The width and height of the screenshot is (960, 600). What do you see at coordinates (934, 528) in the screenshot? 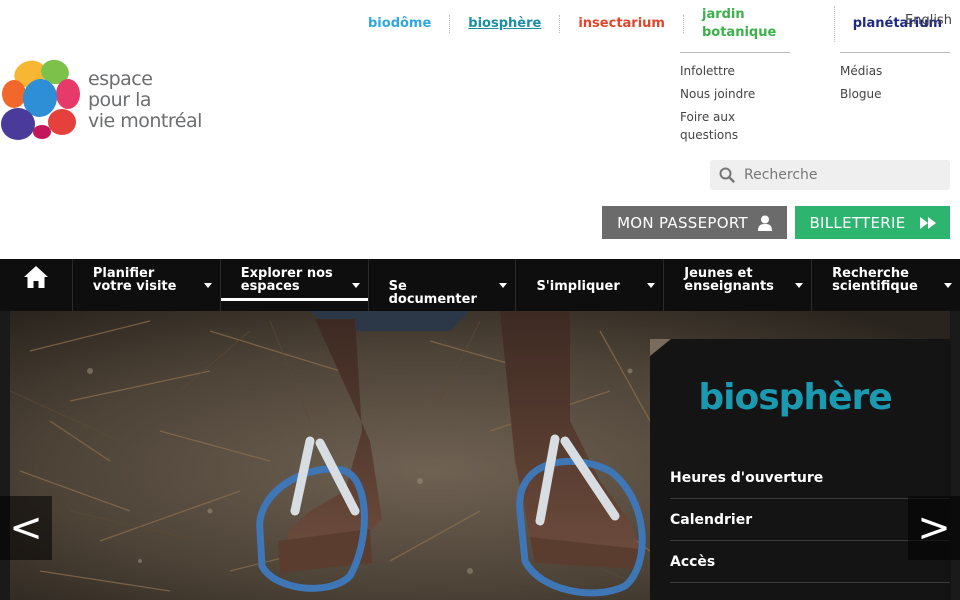
I see `slider-next-button: >` at bounding box center [934, 528].